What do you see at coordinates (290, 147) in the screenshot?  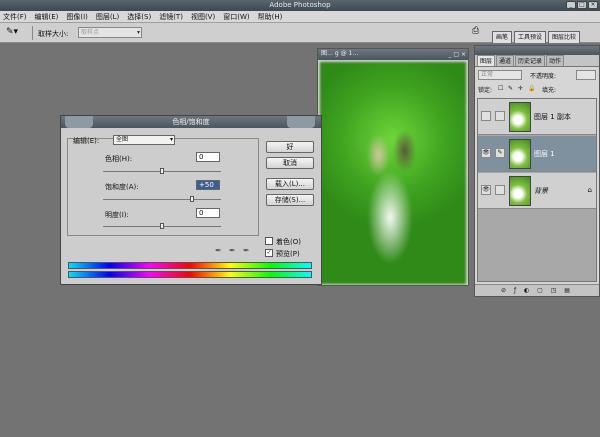 I see `ok-button: 好` at bounding box center [290, 147].